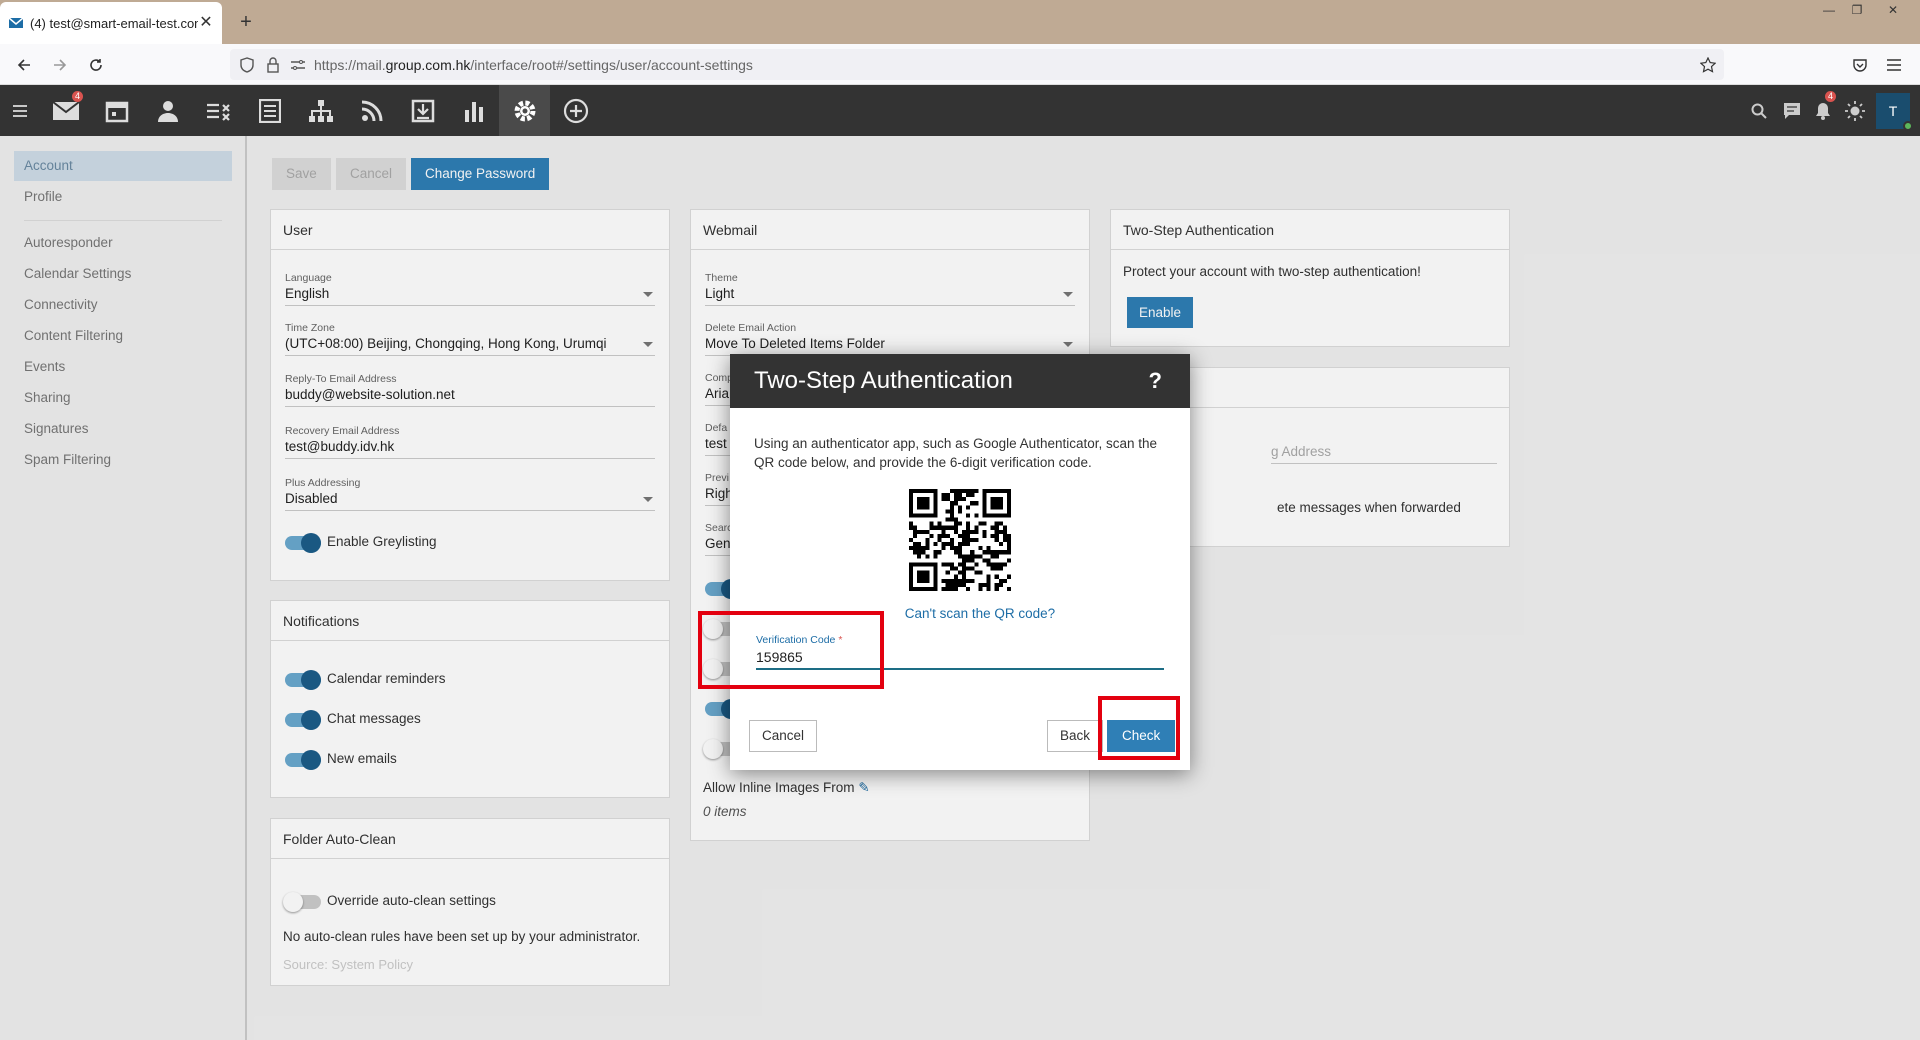 The image size is (1920, 1040). Describe the element at coordinates (1893, 10) in the screenshot. I see `close-window-icon: ✕` at that location.